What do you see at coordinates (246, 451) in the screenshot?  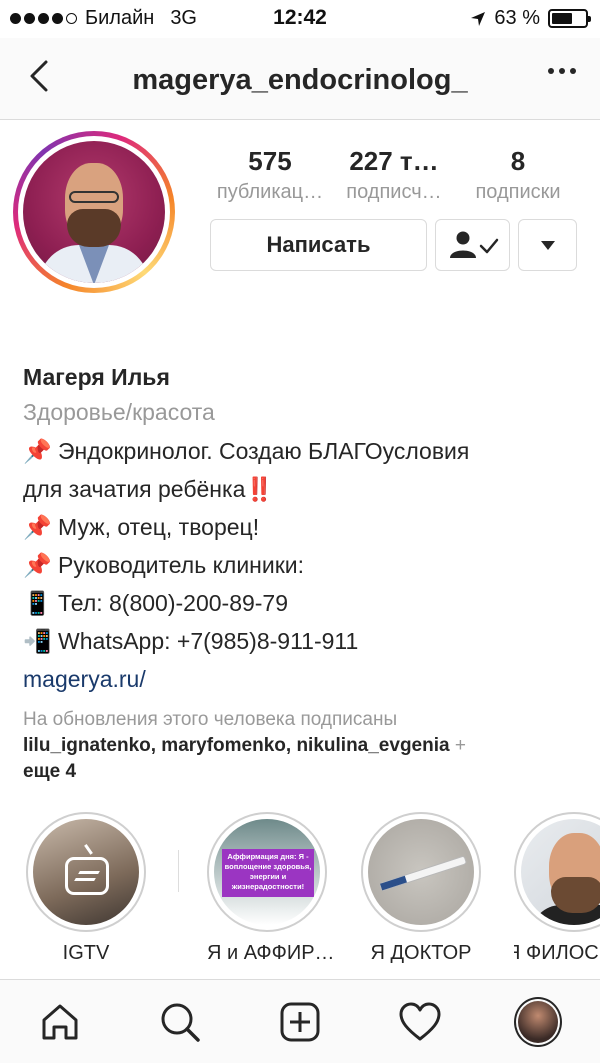 I see `bio-line: 📌 Эндокринолог. Создаю БЛАГОусловия` at bounding box center [246, 451].